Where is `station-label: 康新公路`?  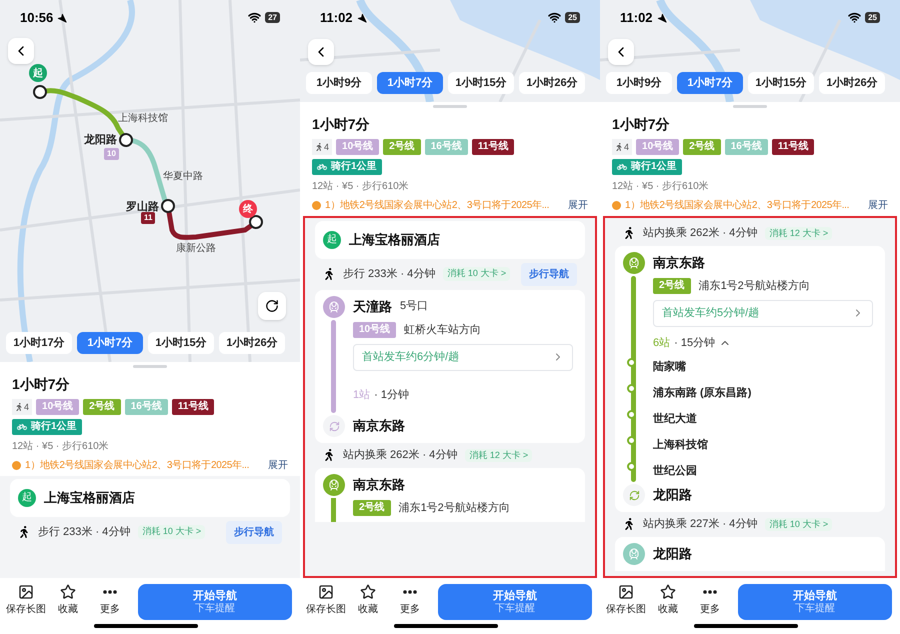 station-label: 康新公路 is located at coordinates (196, 249).